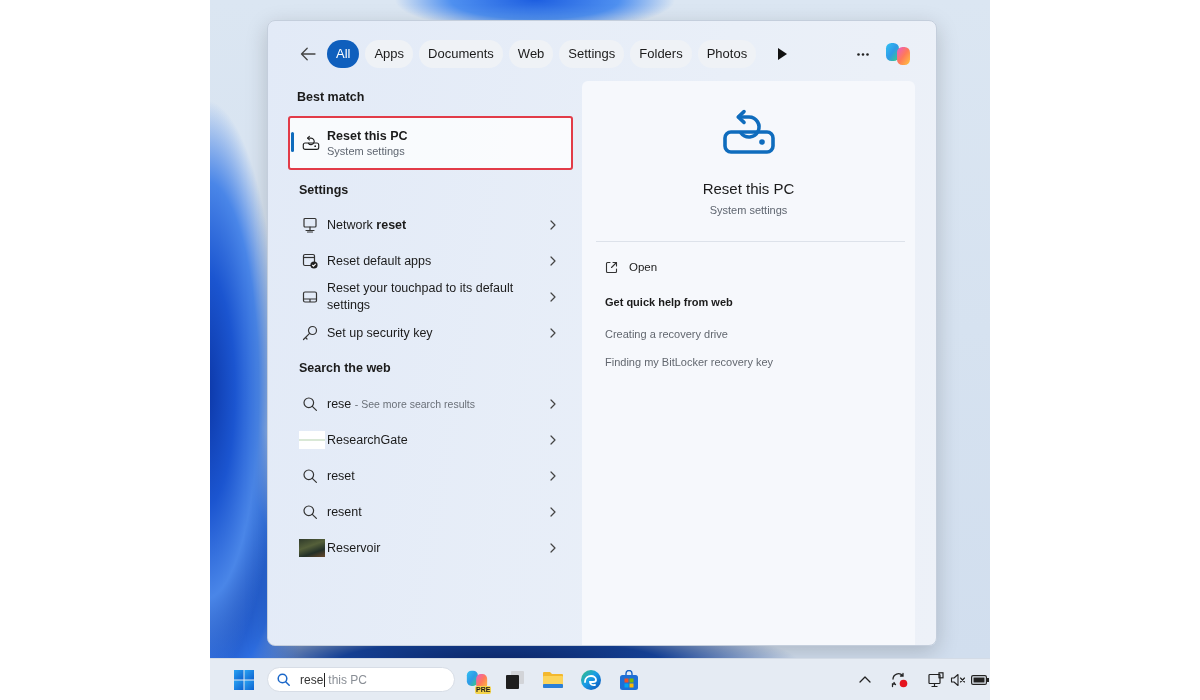 The height and width of the screenshot is (700, 1200). What do you see at coordinates (430, 548) in the screenshot?
I see `web-result: Reservoir` at bounding box center [430, 548].